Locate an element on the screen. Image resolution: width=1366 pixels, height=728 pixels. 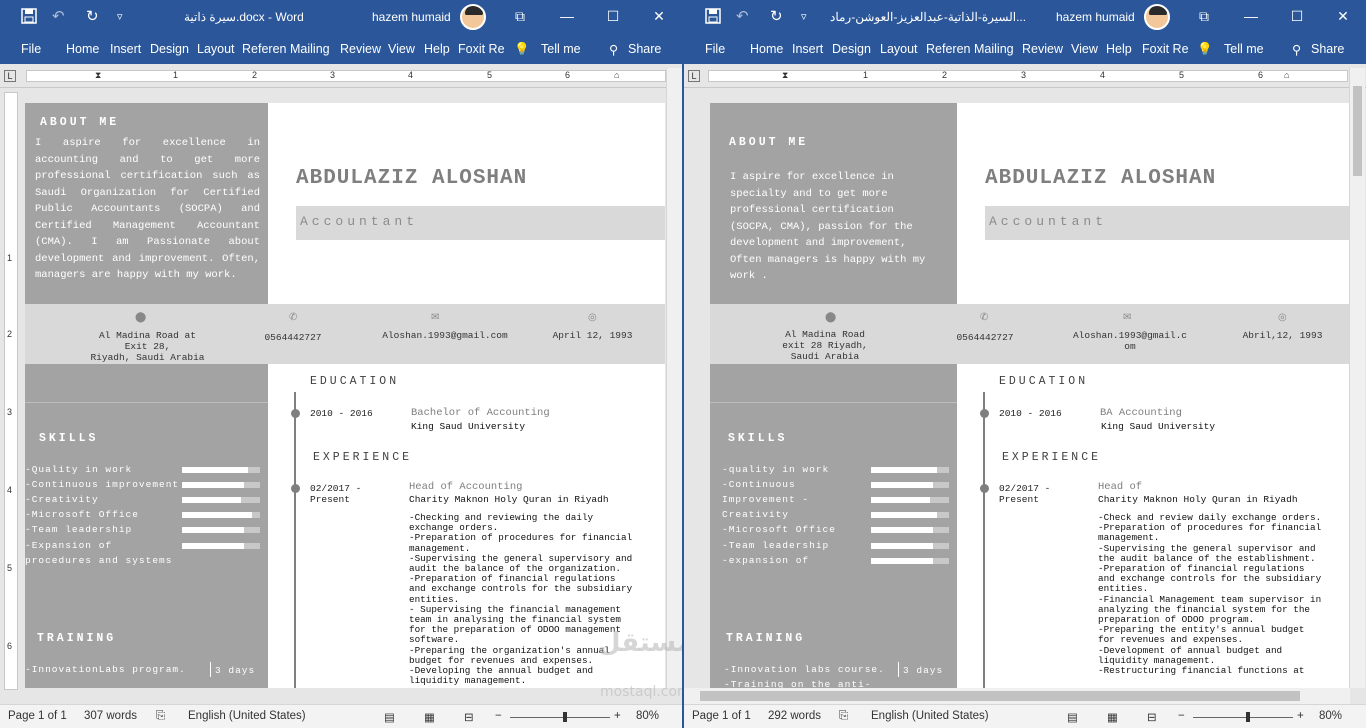
birth-date: Abril,12, 1993 is located at coordinates (1282, 335).